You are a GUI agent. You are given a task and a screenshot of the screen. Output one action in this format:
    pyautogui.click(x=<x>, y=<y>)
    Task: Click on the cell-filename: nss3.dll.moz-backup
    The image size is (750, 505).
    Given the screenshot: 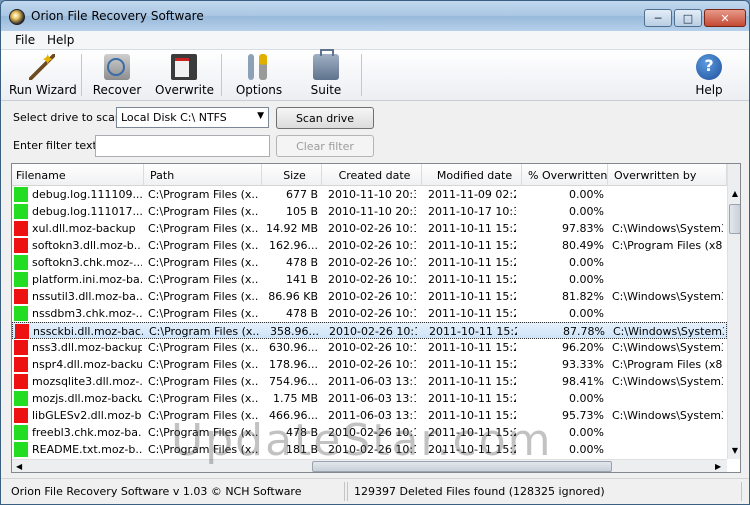 What is the action you would take?
    pyautogui.click(x=87, y=347)
    